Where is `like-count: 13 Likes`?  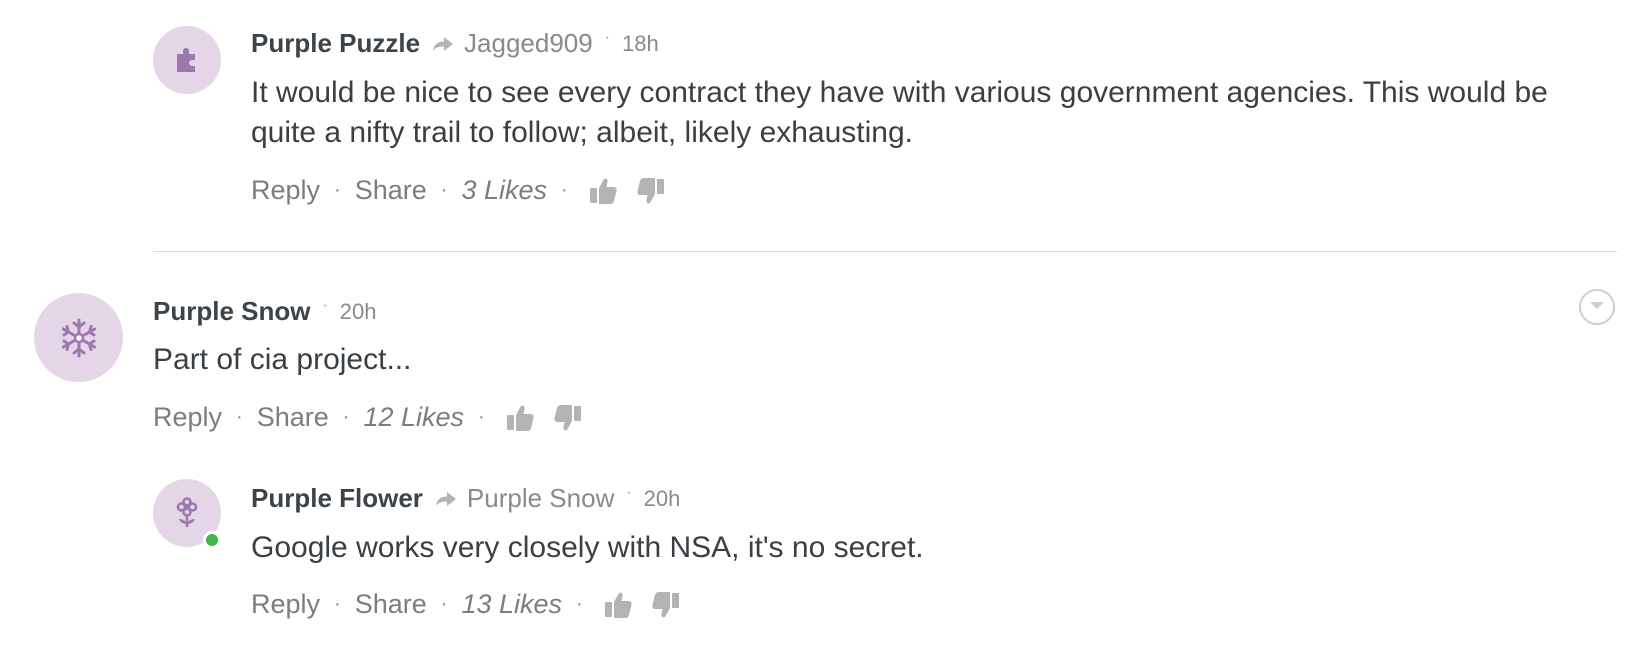 like-count: 13 Likes is located at coordinates (511, 604).